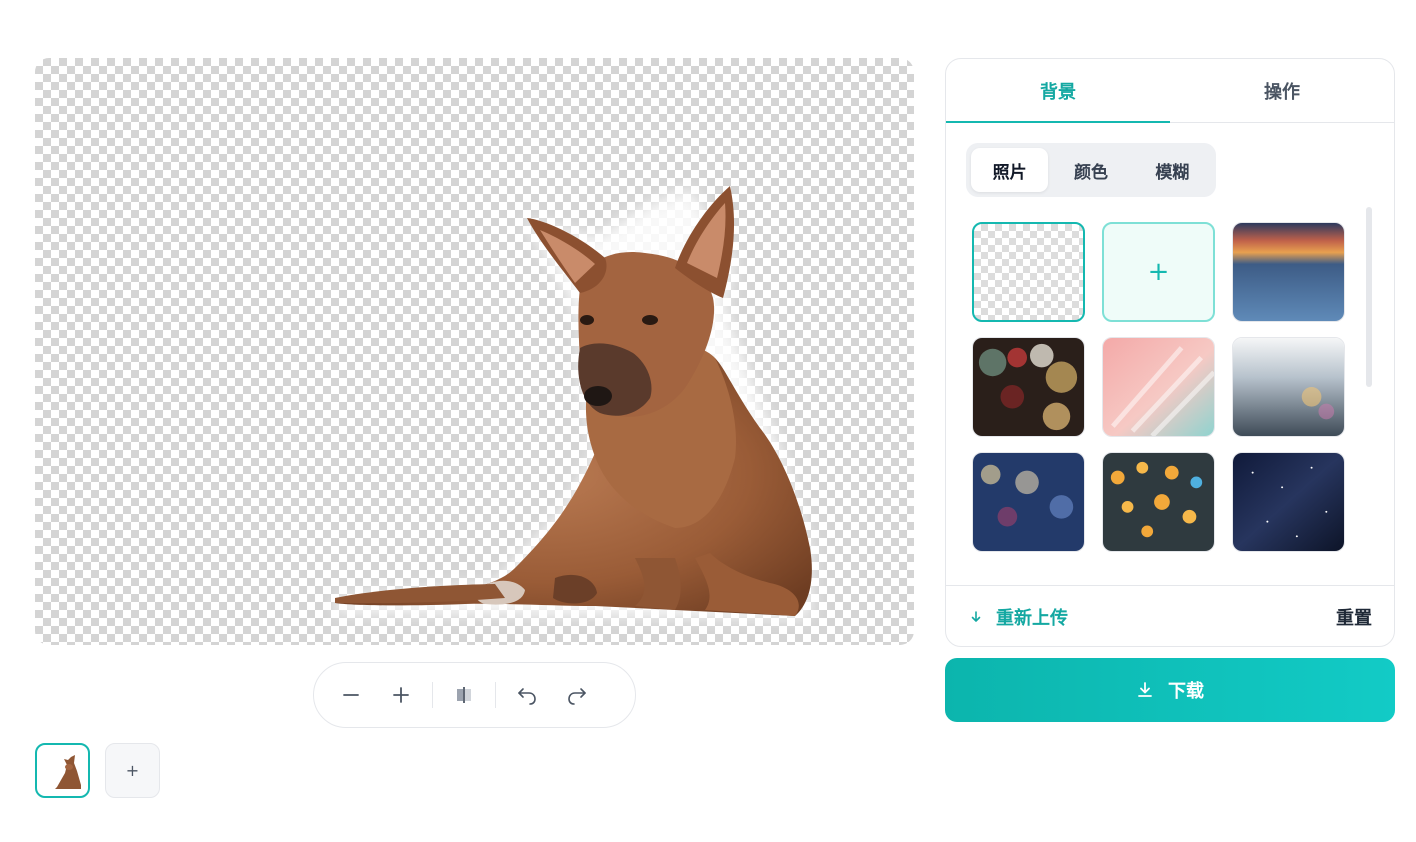 This screenshot has width=1416, height=842. I want to click on arrow-down-icon, so click(976, 616).